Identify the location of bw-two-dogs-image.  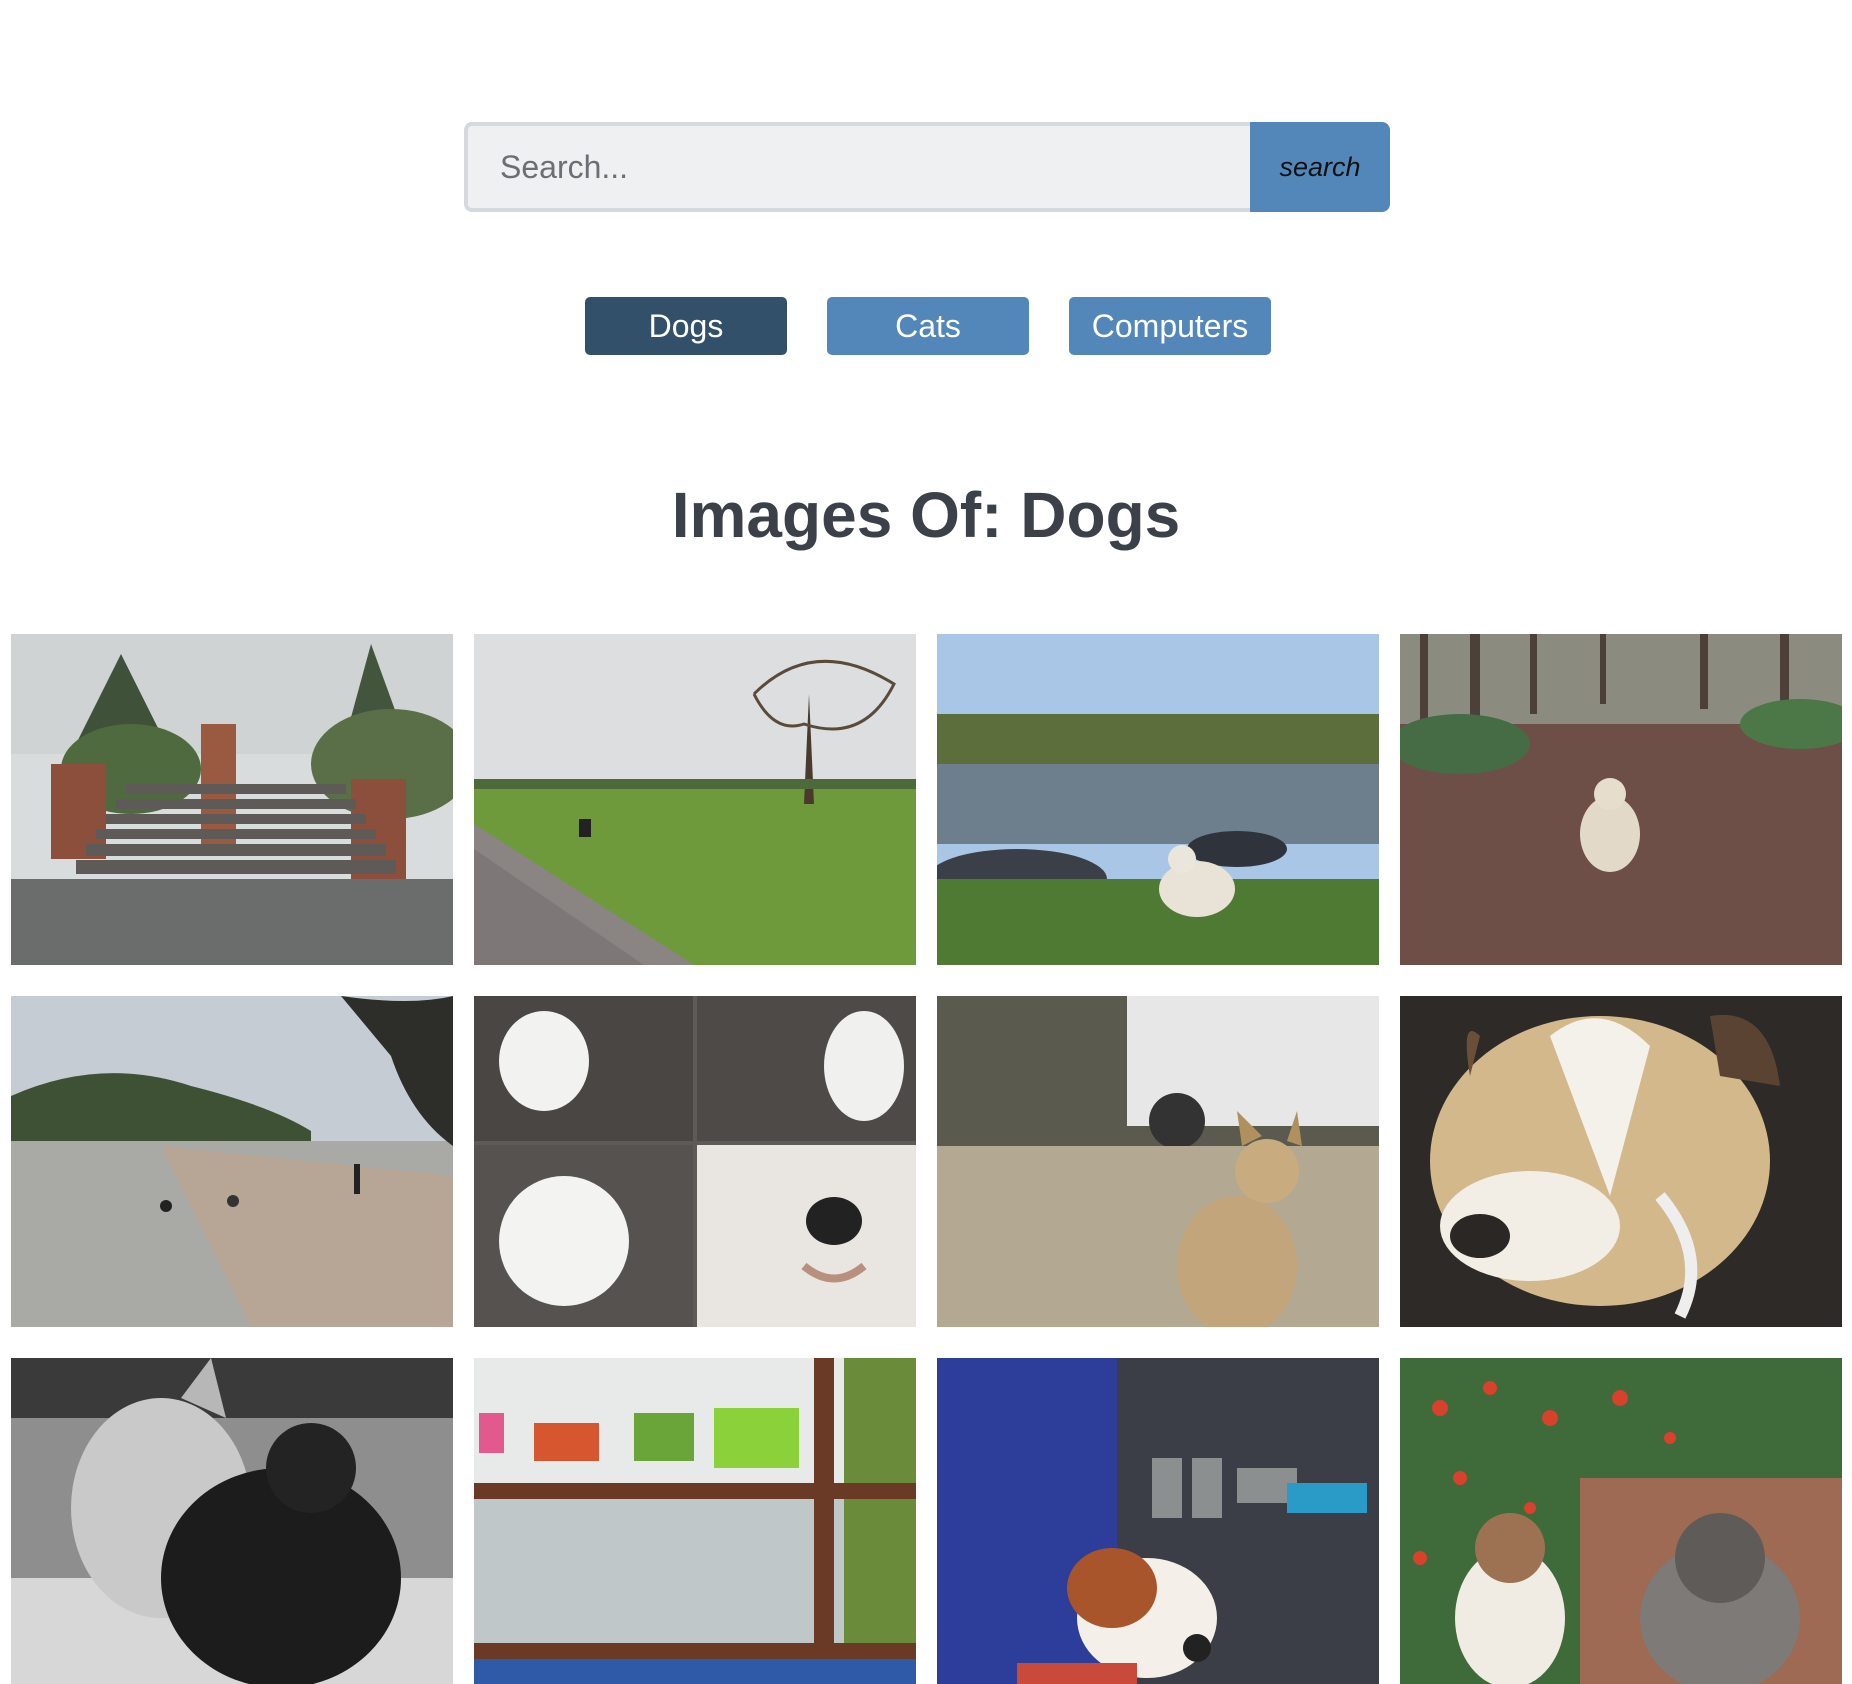
(232, 1521).